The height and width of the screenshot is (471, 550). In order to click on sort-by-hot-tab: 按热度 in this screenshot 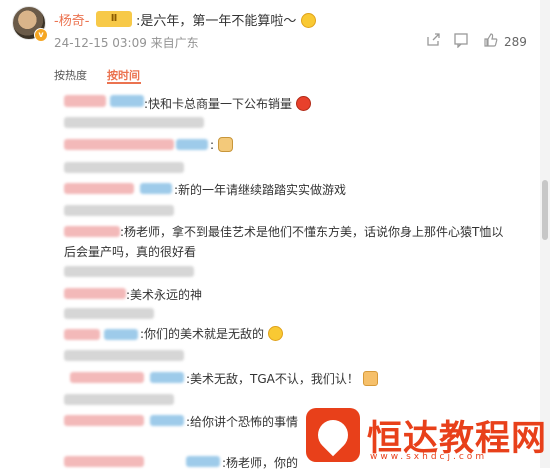, I will do `click(70, 75)`.